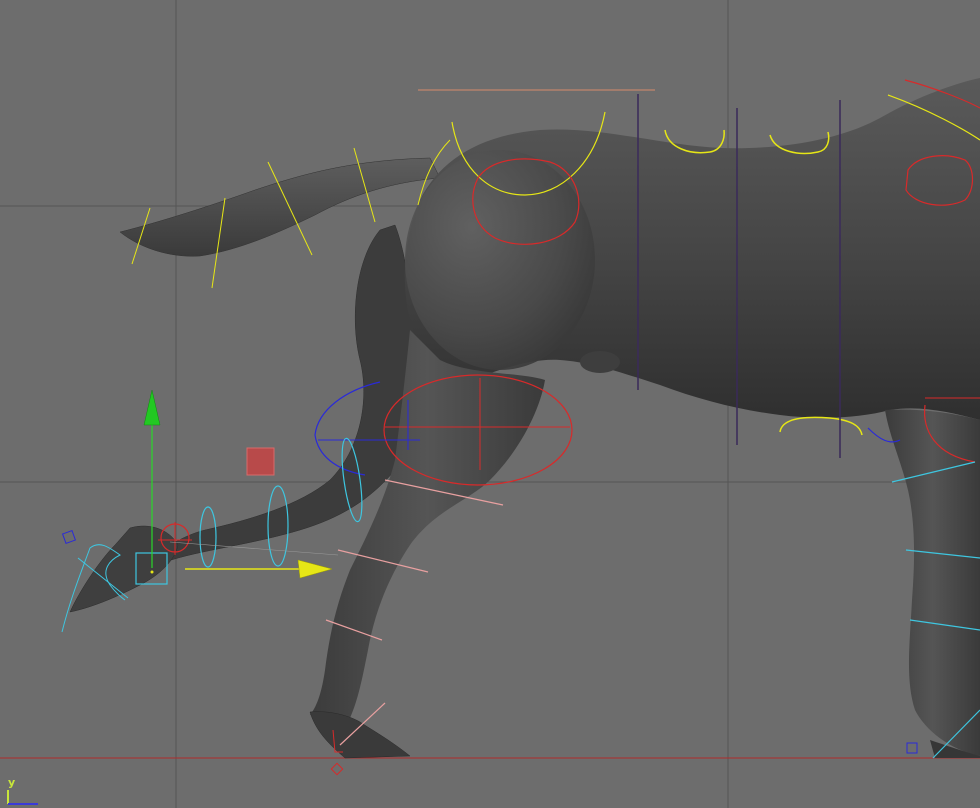  Describe the element at coordinates (12, 782) in the screenshot. I see `axis-y-label: y` at that location.